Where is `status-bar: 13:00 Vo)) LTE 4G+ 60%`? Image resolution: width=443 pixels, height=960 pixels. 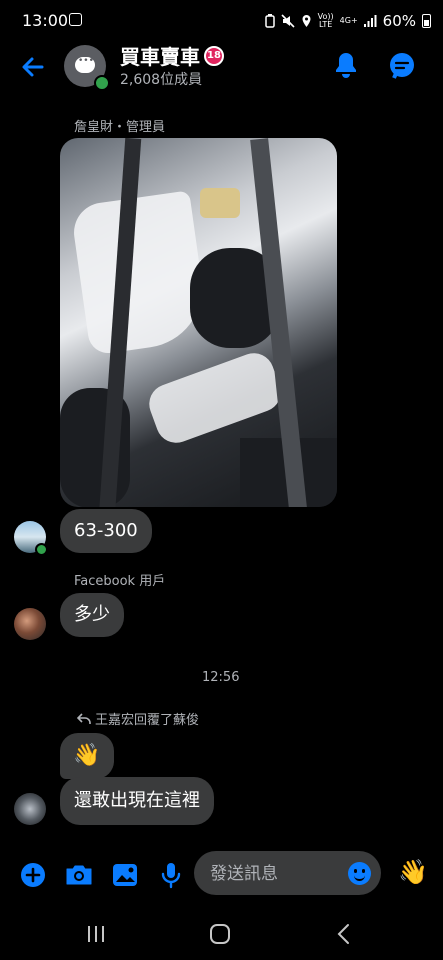 status-bar: 13:00 Vo)) LTE 4G+ 60% is located at coordinates (221, 20).